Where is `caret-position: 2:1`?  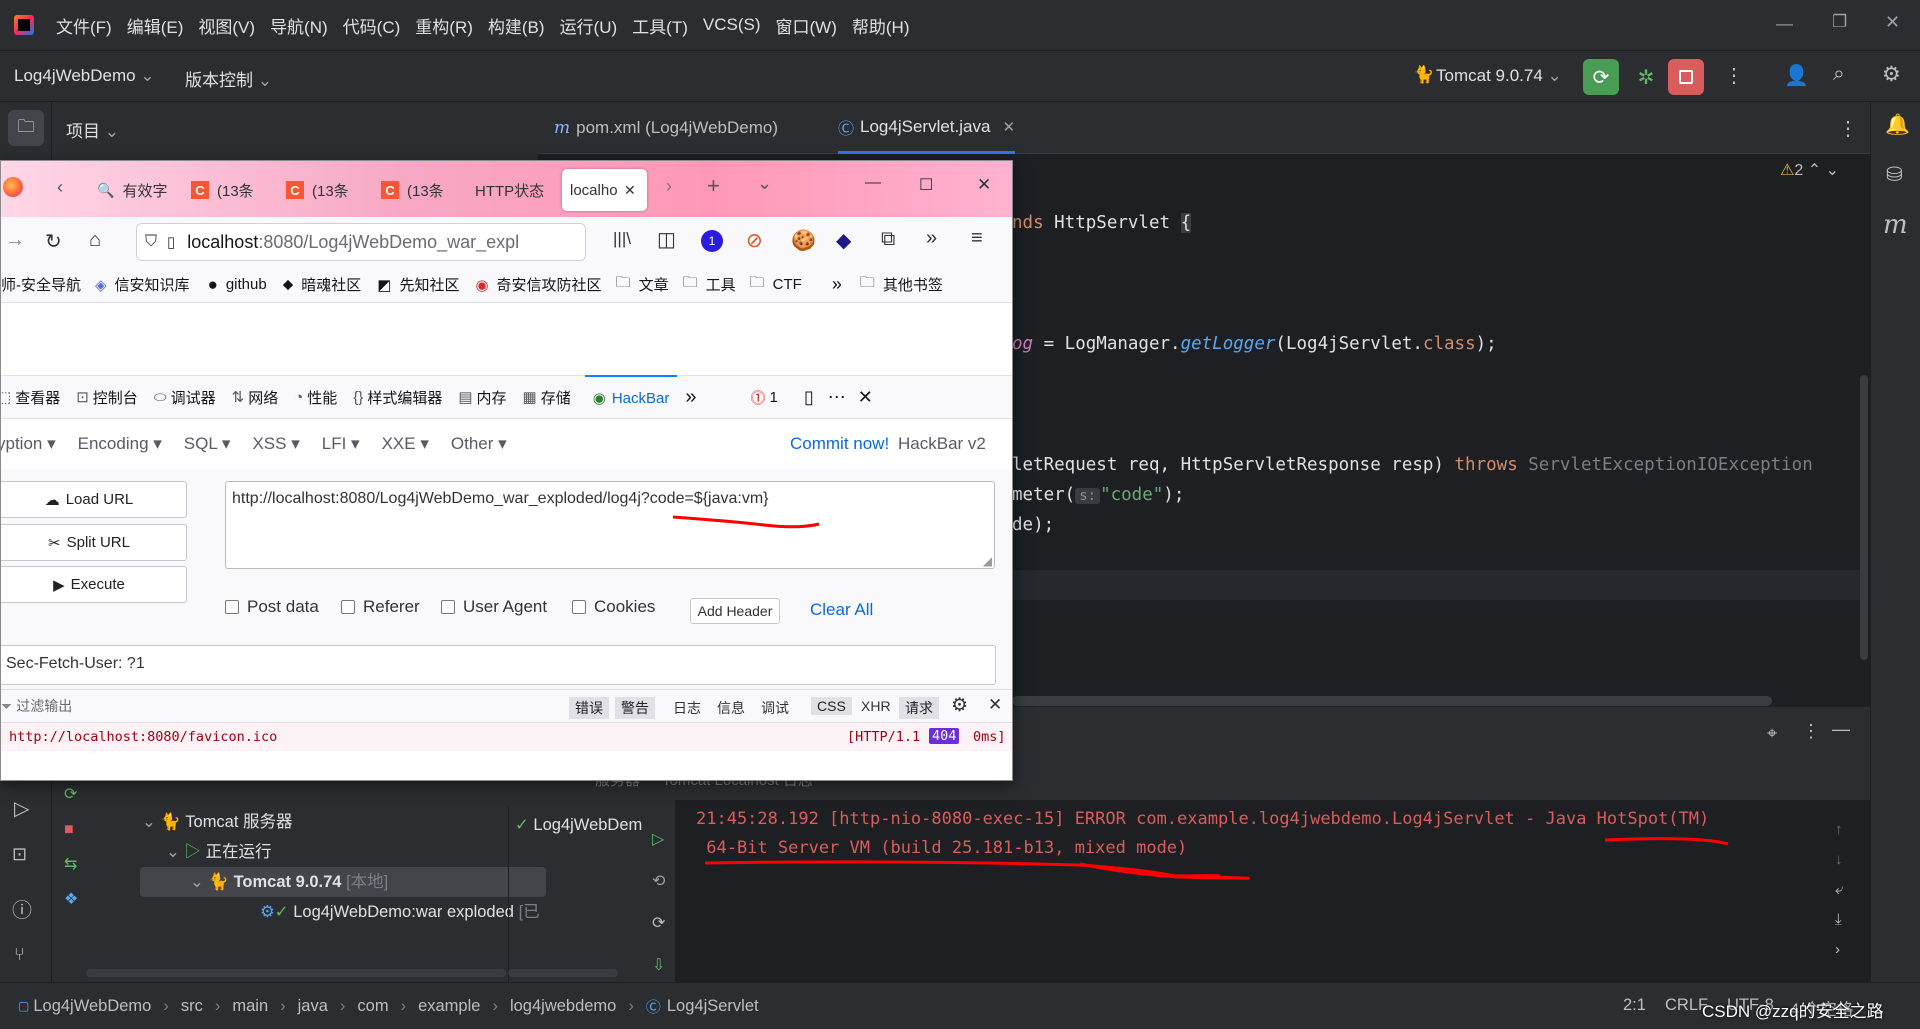
caret-position: 2:1 is located at coordinates (1634, 1005).